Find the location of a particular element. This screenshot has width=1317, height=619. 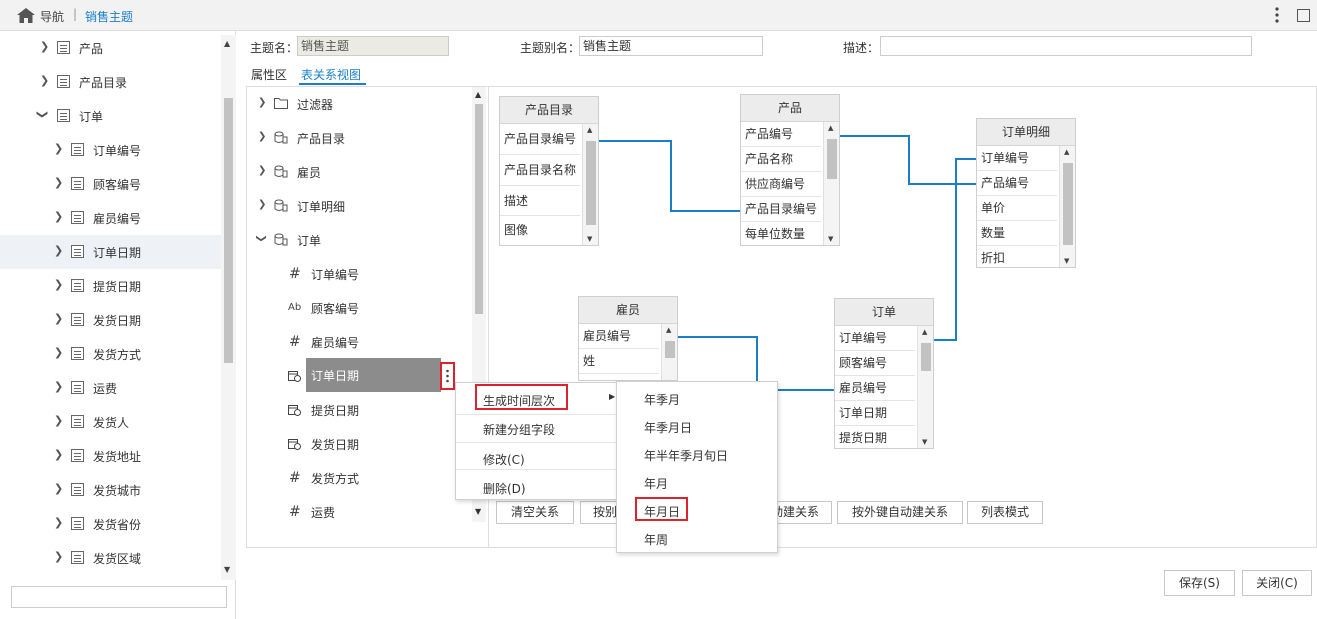

menu-item-new-group-field: 新建分组字段 is located at coordinates (536, 428).